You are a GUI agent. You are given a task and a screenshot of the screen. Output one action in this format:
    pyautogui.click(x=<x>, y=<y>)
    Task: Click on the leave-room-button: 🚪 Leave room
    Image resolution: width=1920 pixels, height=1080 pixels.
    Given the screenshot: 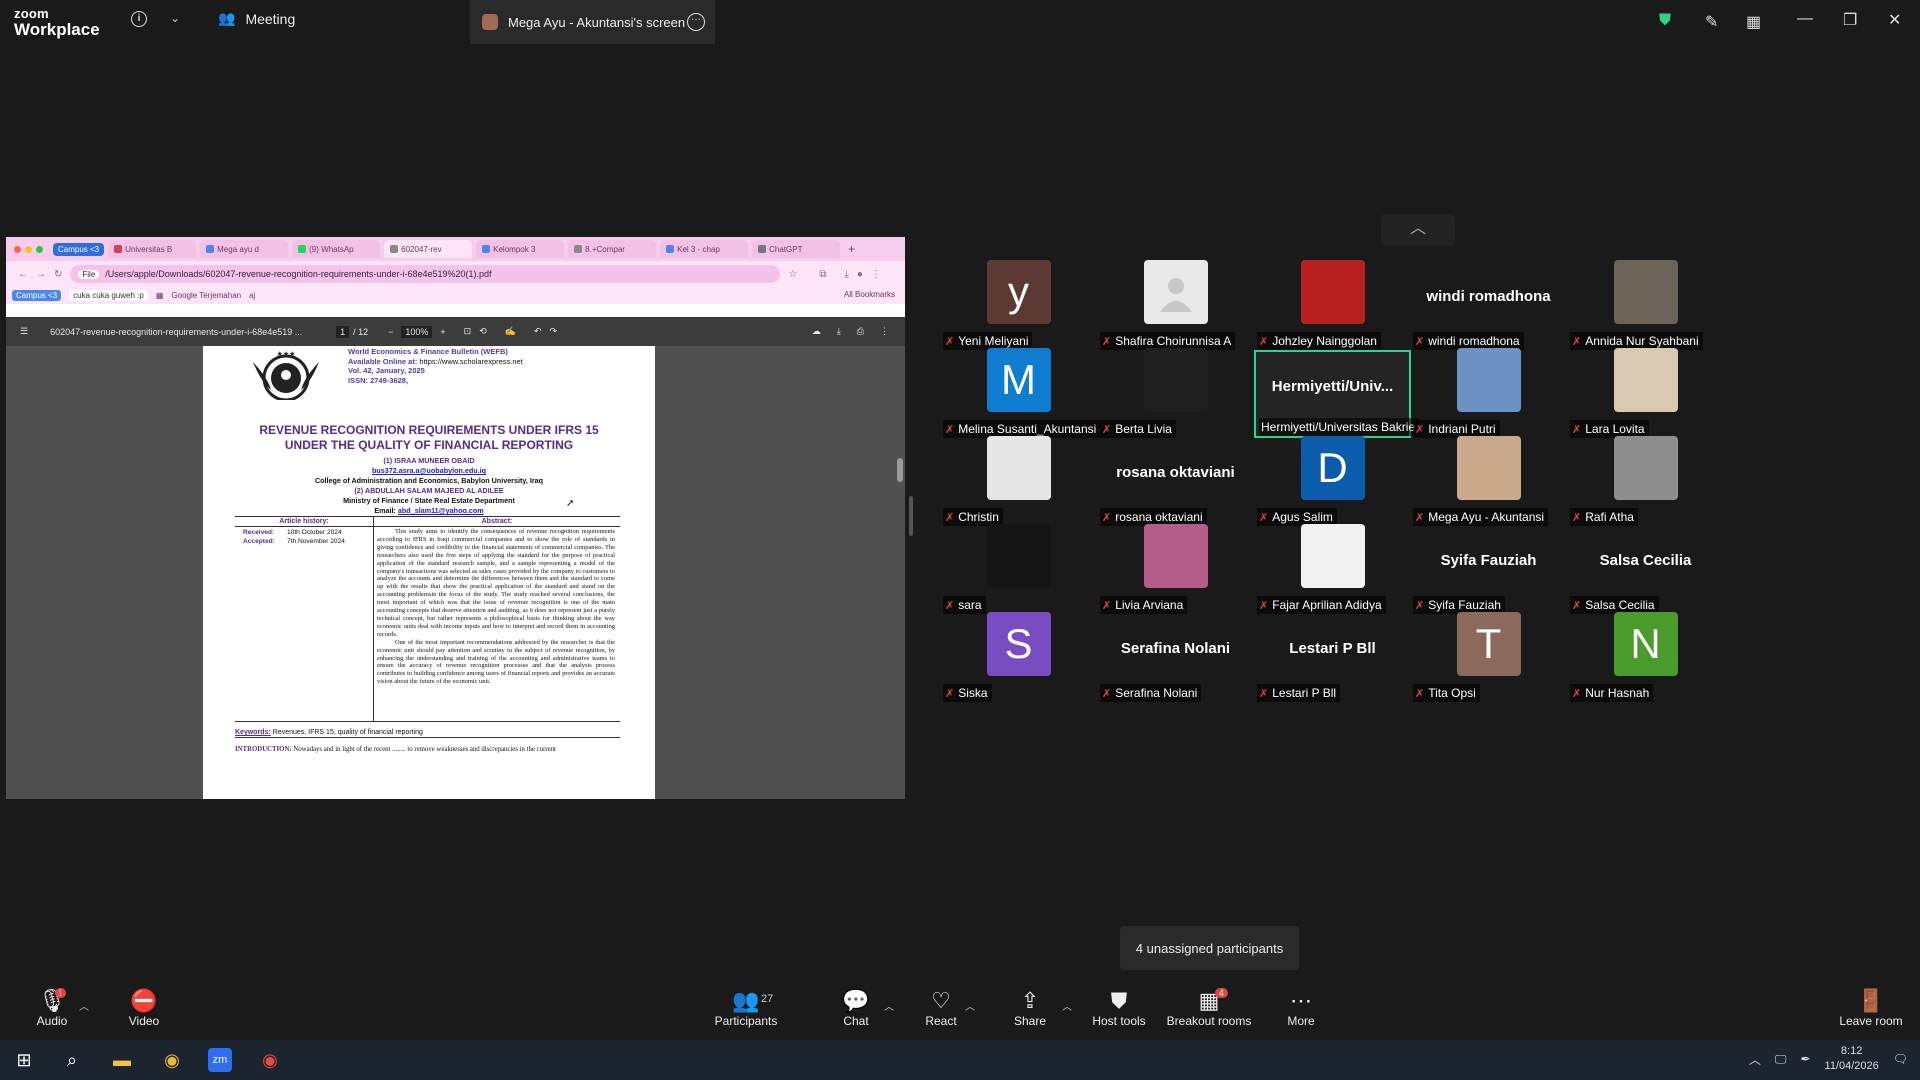 What is the action you would take?
    pyautogui.click(x=1871, y=1008)
    